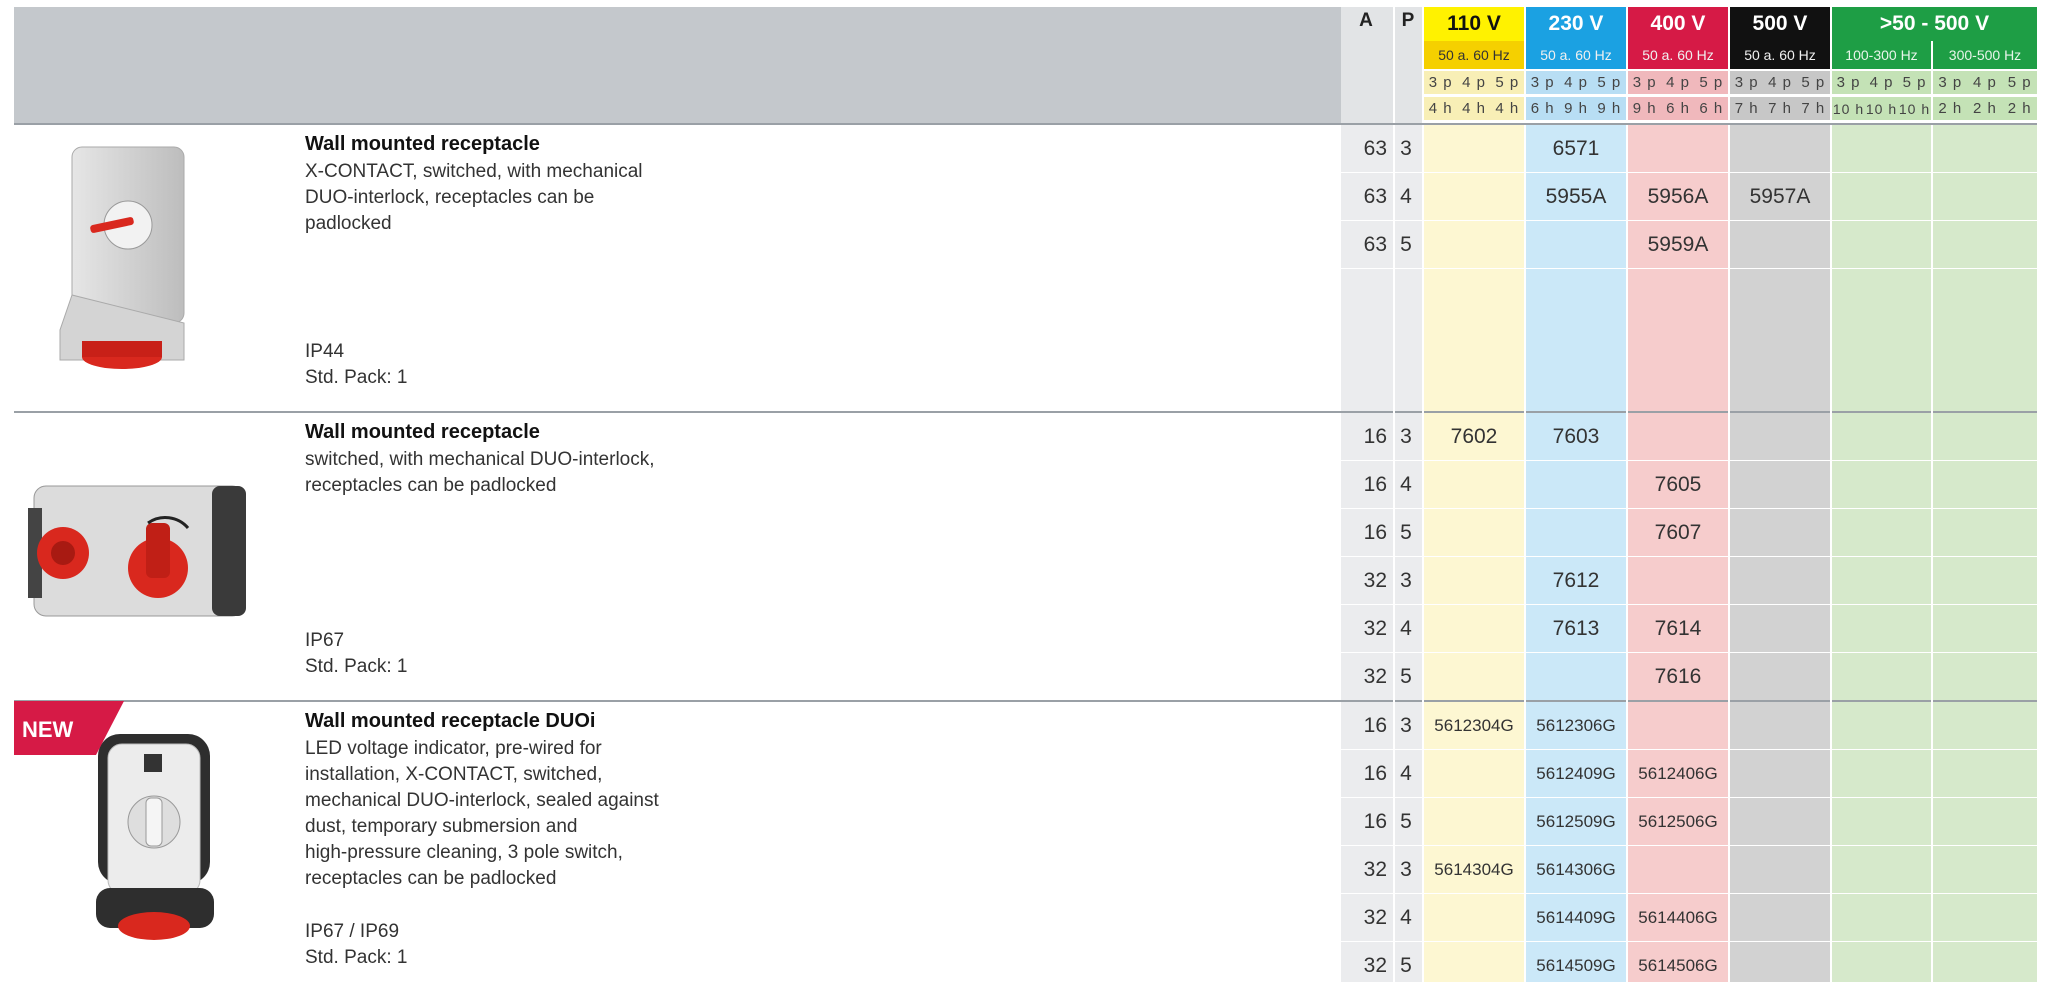 The image size is (2049, 982). Describe the element at coordinates (1408, 20) in the screenshot. I see `header-pole-label: P` at that location.